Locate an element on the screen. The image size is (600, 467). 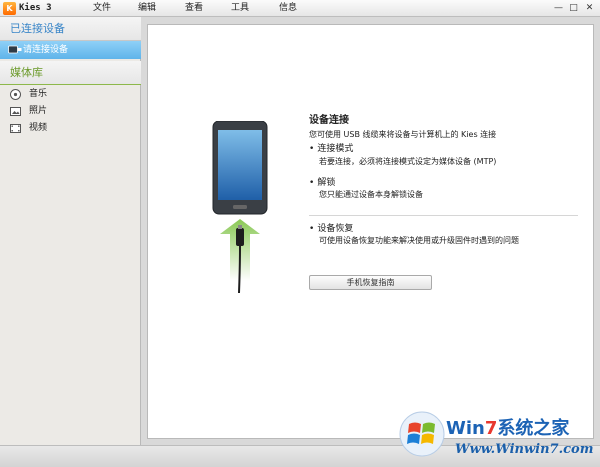
music-icon is located at coordinates (15, 94).